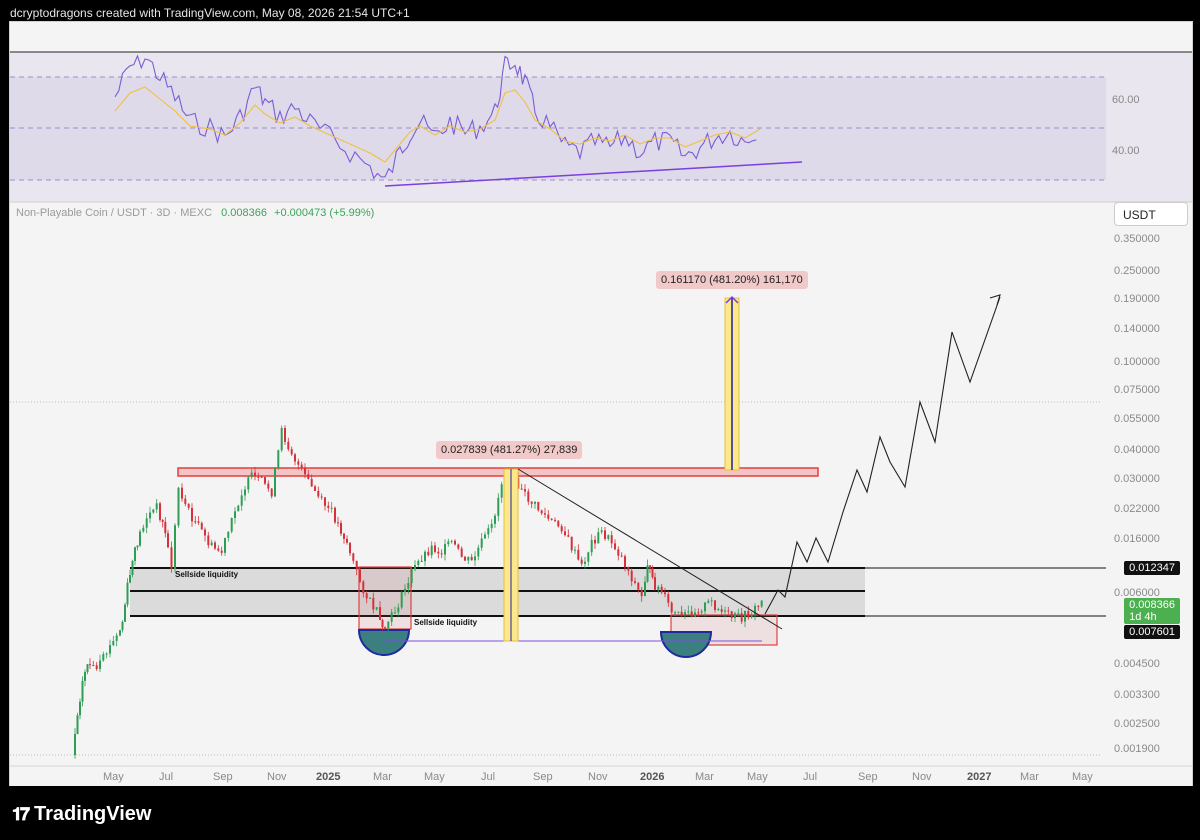 The image size is (1200, 840). What do you see at coordinates (810, 777) in the screenshot?
I see `time-axis-label: Jul` at bounding box center [810, 777].